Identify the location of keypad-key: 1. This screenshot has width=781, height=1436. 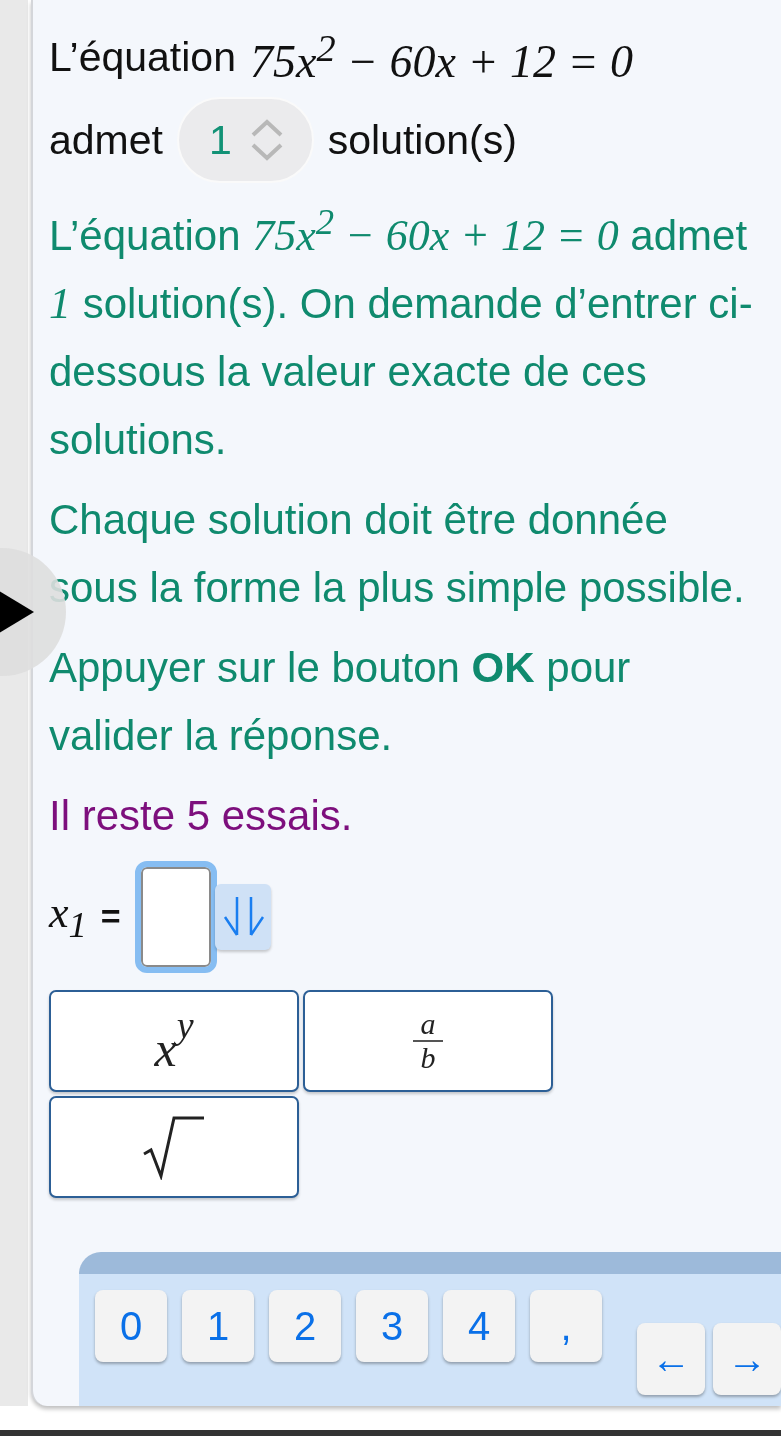
(218, 1326).